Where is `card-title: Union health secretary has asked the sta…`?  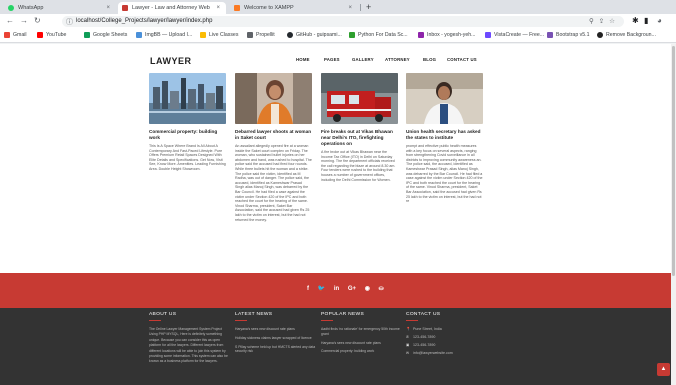
card-title: Union health secretary has asked the sta… is located at coordinates (444, 135).